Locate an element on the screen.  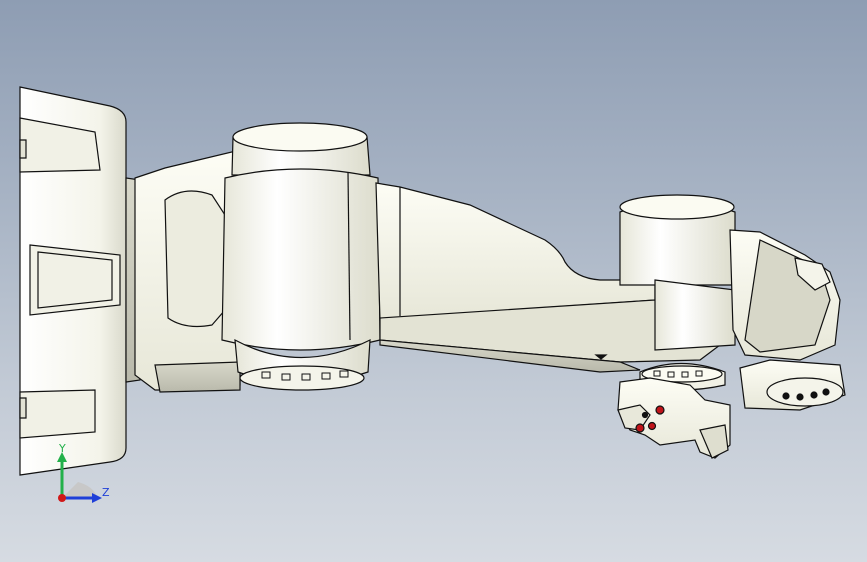
end-effector-flange is located at coordinates (674, 418).